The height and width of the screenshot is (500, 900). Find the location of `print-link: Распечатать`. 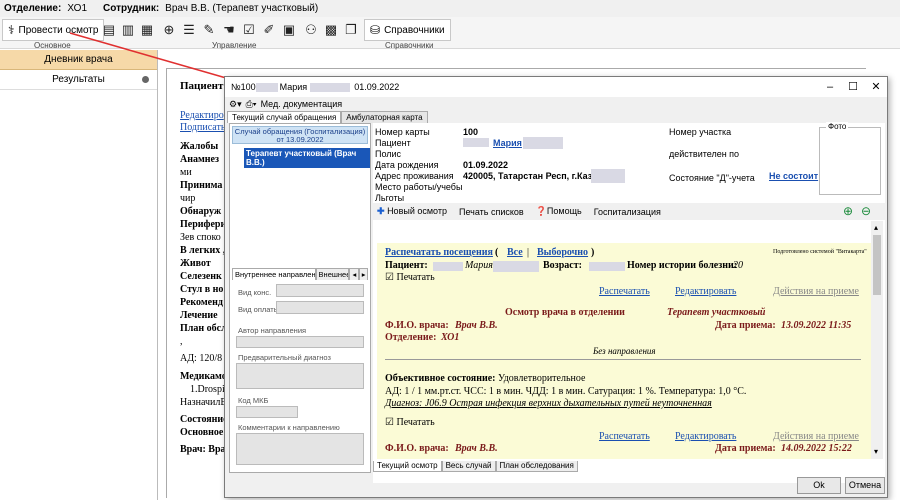

print-link: Распечатать is located at coordinates (624, 291).